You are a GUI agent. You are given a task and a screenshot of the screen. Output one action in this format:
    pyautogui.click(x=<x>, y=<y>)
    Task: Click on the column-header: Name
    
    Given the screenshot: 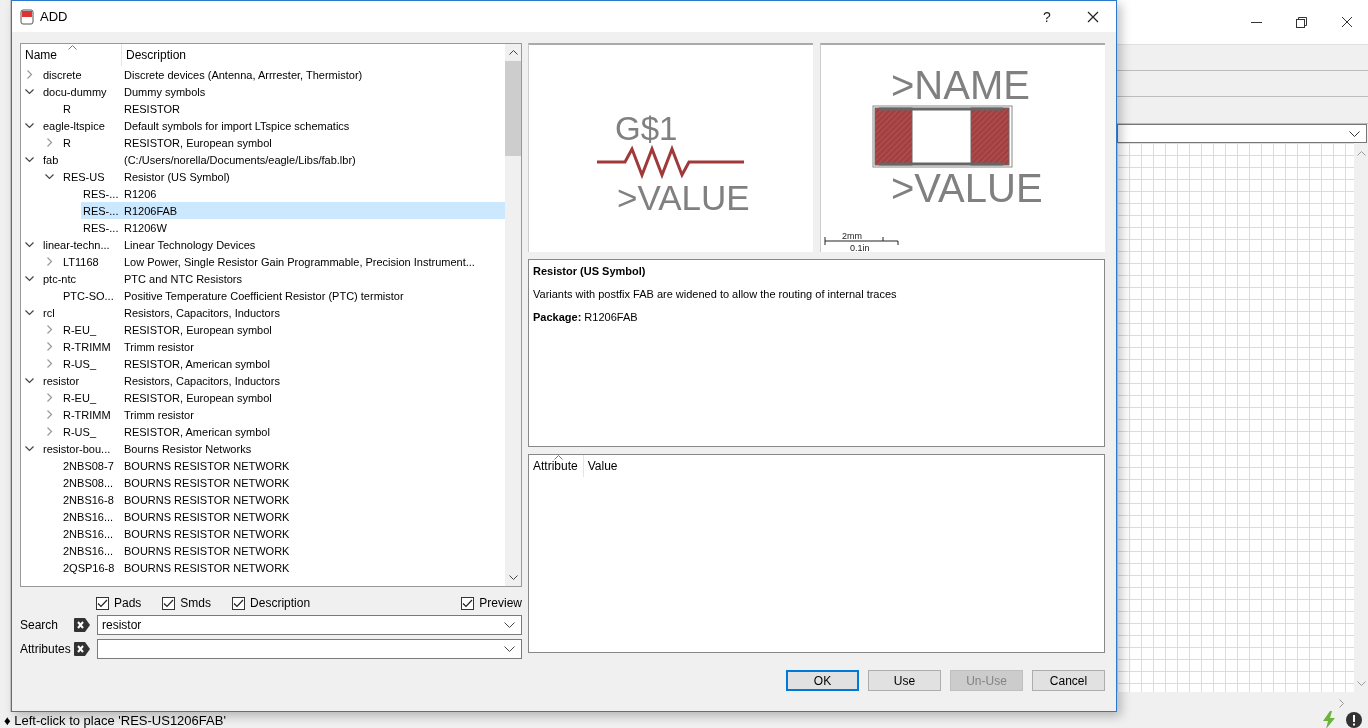 What is the action you would take?
    pyautogui.click(x=71, y=55)
    